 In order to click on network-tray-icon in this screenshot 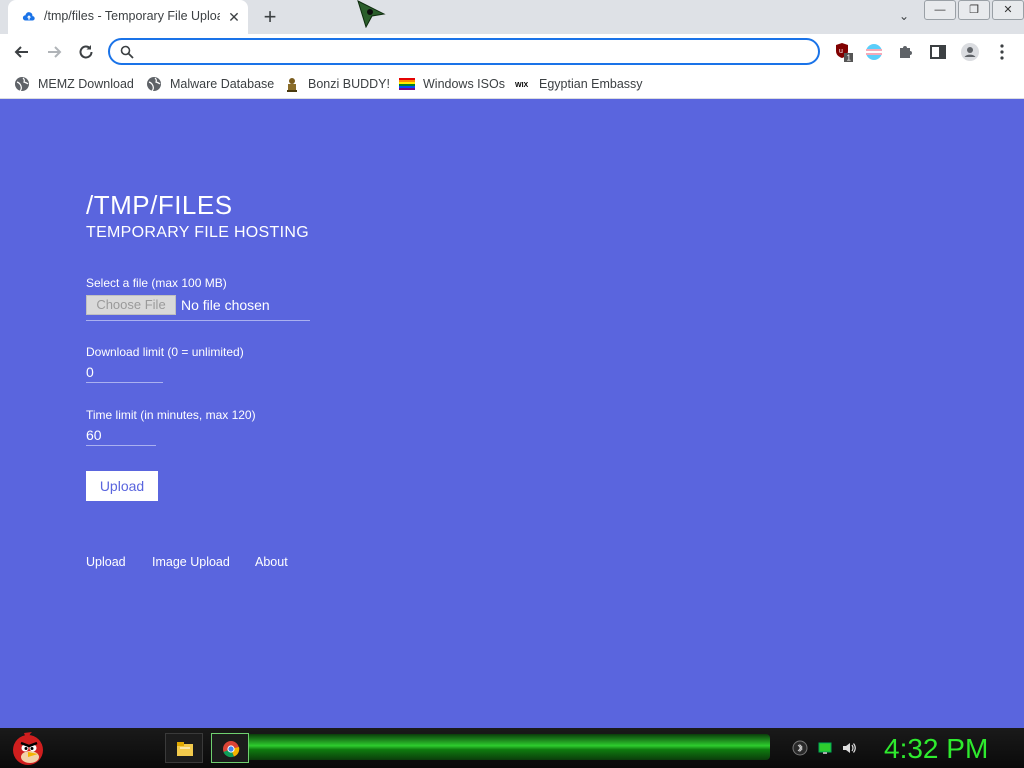, I will do `click(825, 748)`.